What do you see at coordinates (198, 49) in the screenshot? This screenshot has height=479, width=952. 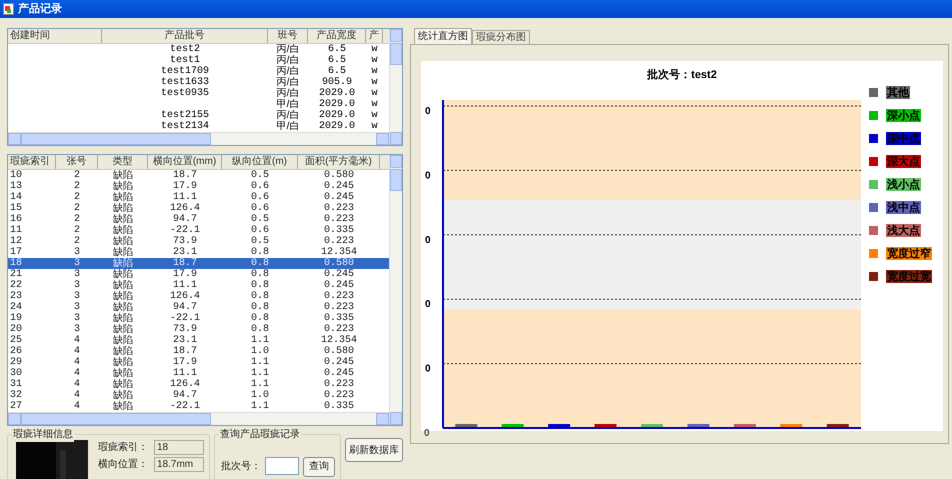 I see `table-row: test2 丙/白 6.5 w` at bounding box center [198, 49].